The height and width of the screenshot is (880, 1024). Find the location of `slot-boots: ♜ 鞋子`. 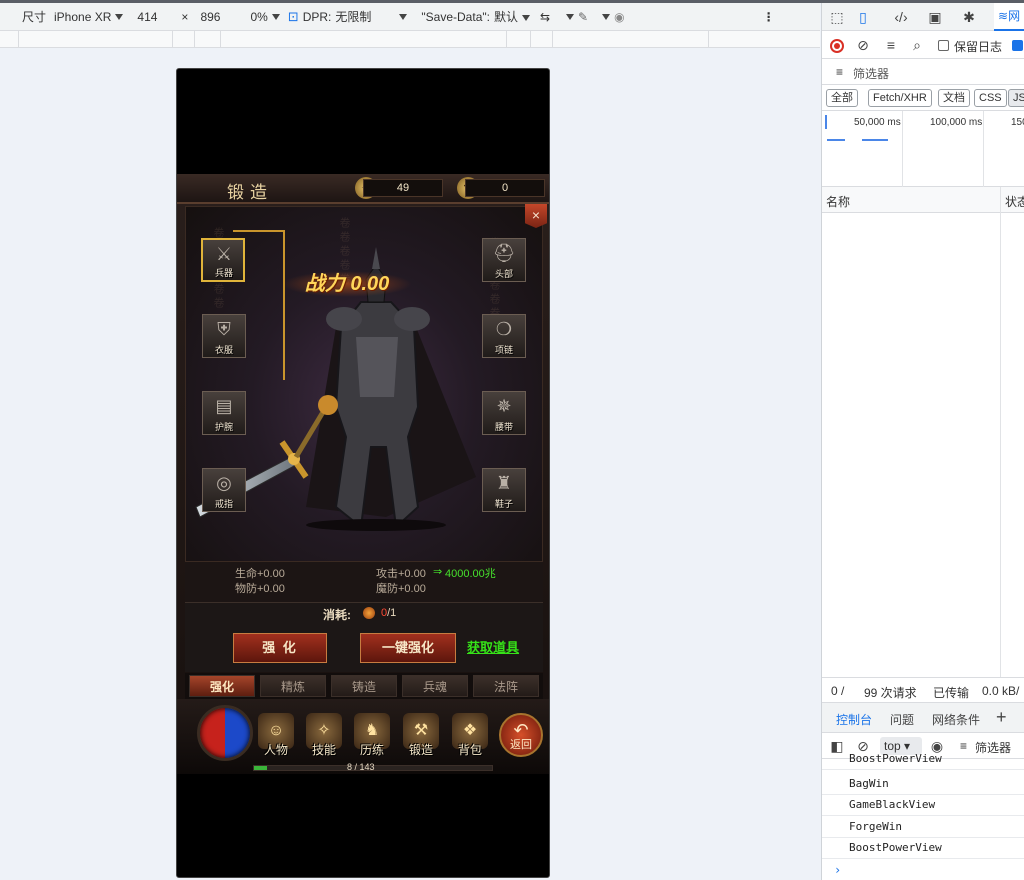

slot-boots: ♜ 鞋子 is located at coordinates (504, 490).